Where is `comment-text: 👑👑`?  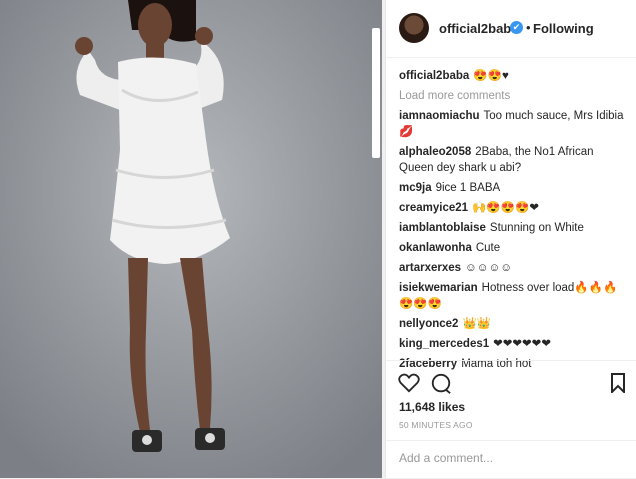
comment-text: 👑👑 is located at coordinates (477, 324).